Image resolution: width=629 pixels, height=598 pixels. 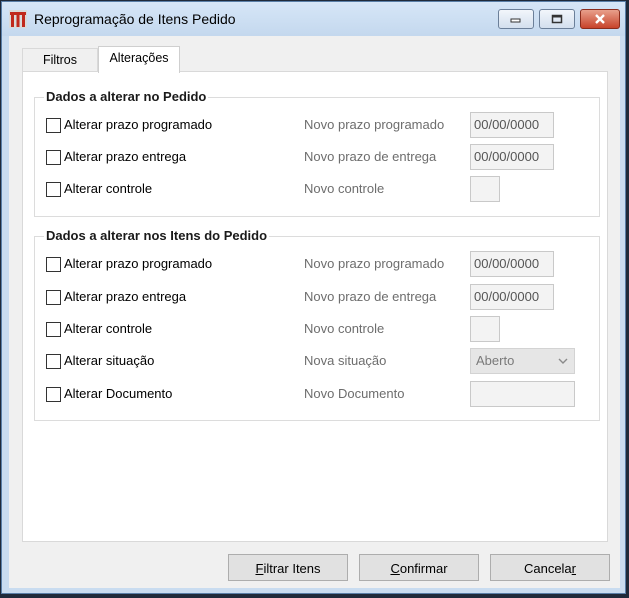 What do you see at coordinates (126, 96) in the screenshot?
I see `group-pedido-title: Dados a alterar no Pedido` at bounding box center [126, 96].